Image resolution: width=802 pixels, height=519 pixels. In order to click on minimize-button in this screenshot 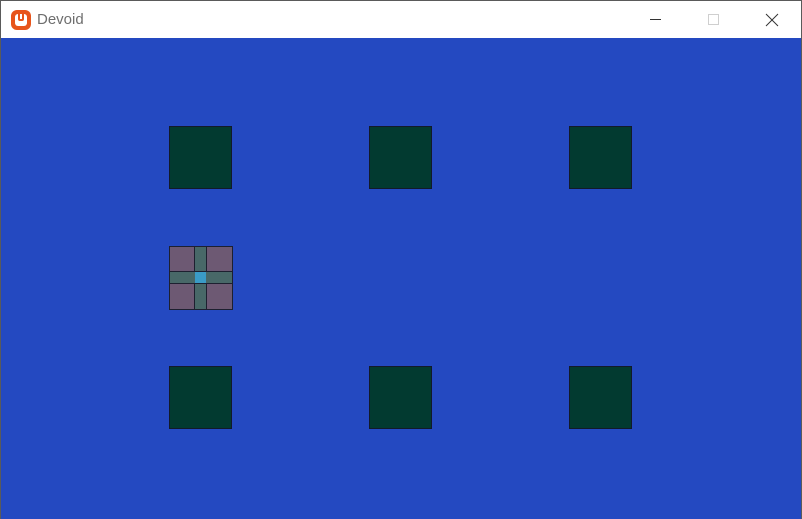, I will do `click(656, 19)`.